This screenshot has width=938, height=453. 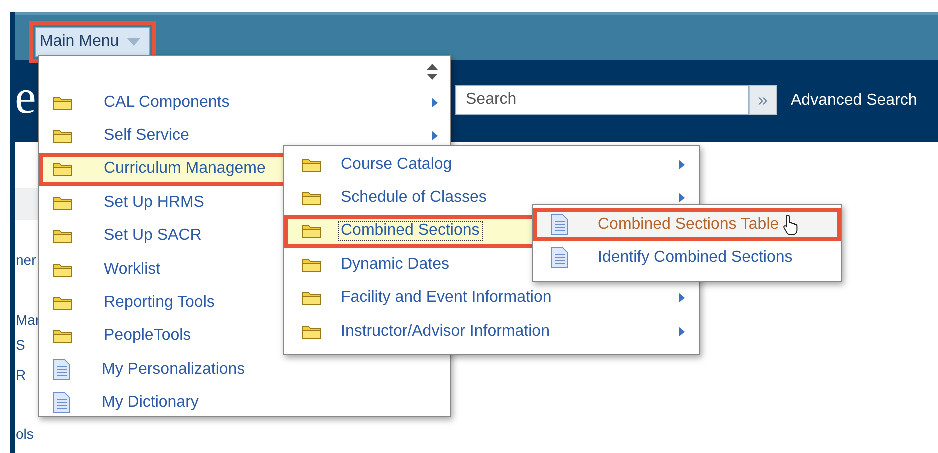 I want to click on scroll-arrows-icon, so click(x=432, y=72).